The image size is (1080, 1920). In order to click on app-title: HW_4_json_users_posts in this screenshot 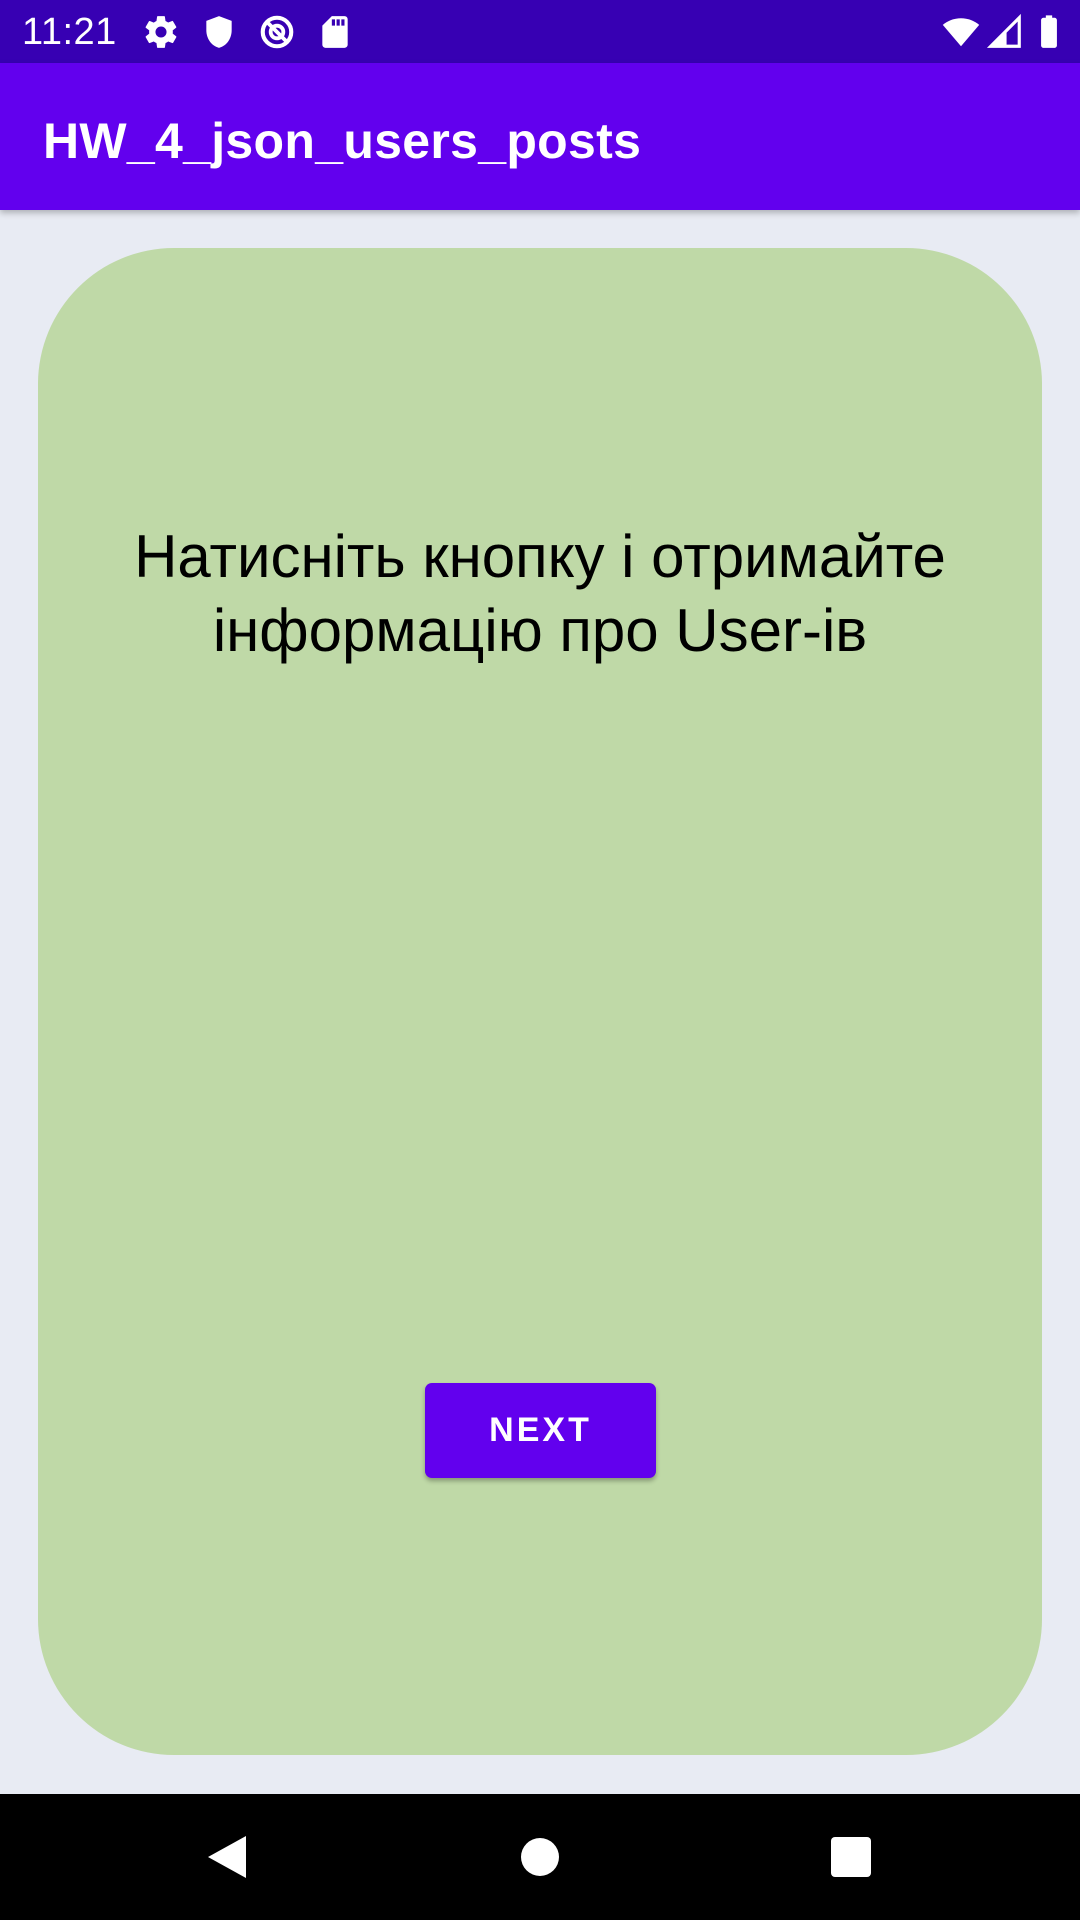, I will do `click(342, 141)`.